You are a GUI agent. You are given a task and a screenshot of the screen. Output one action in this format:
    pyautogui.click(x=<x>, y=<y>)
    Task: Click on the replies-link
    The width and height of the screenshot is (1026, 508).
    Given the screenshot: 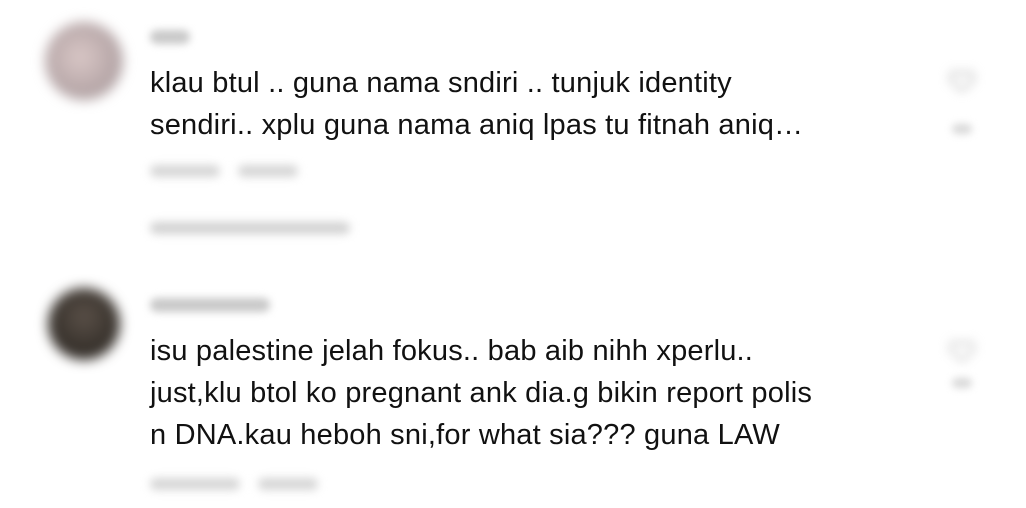 What is the action you would take?
    pyautogui.click(x=250, y=228)
    